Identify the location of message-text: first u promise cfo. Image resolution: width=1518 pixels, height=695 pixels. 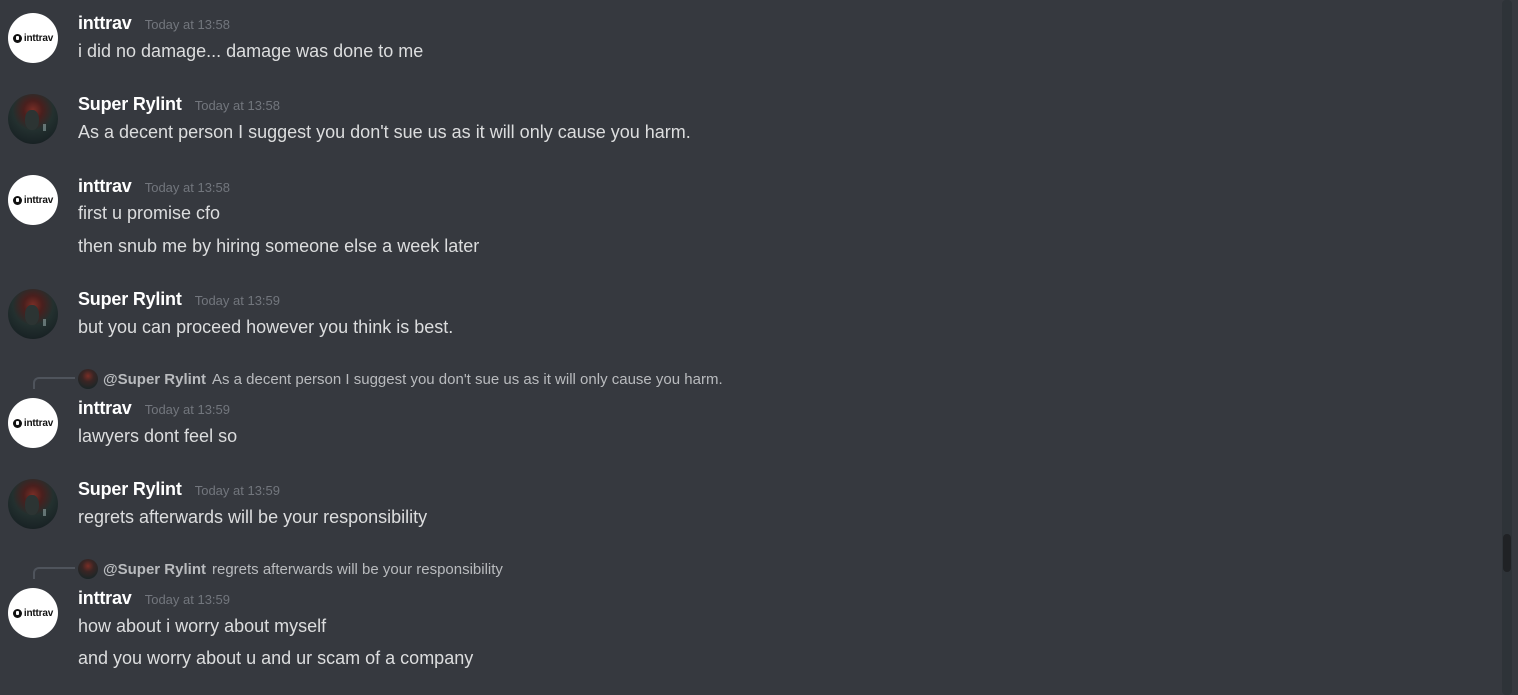
(149, 213).